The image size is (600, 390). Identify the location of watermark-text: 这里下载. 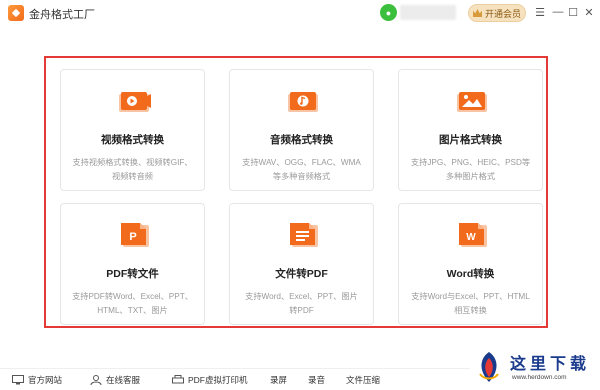
(550, 363).